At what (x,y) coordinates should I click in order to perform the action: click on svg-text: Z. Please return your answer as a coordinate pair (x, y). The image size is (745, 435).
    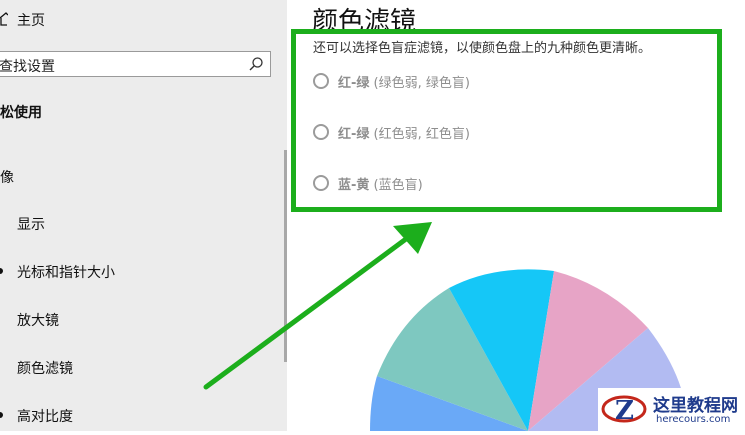
    Looking at the image, I should click on (624, 411).